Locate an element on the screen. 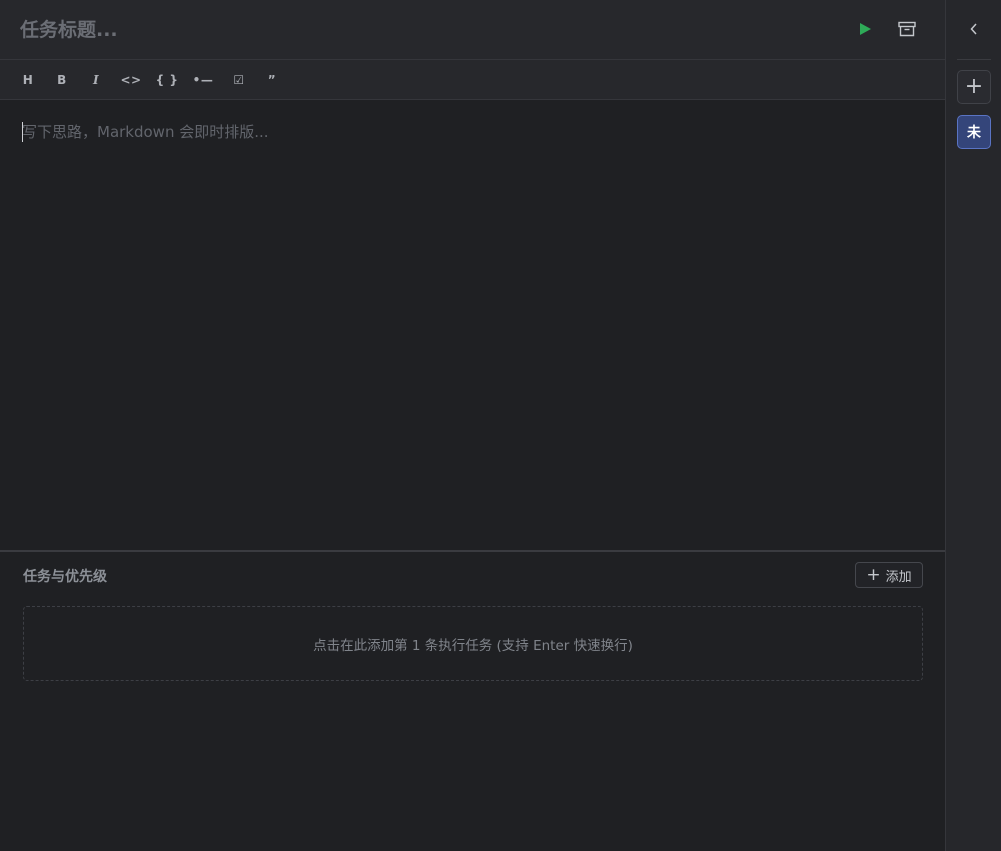  add-first-task-area: 点击在此添加第 1 条执行任务 (支持 Enter 快速换行) is located at coordinates (473, 643).